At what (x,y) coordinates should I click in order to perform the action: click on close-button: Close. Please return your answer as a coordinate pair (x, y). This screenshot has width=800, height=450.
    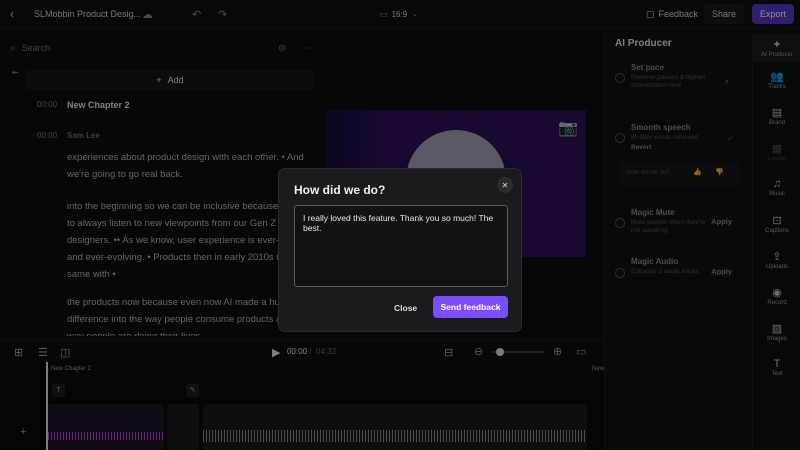
    Looking at the image, I should click on (405, 308).